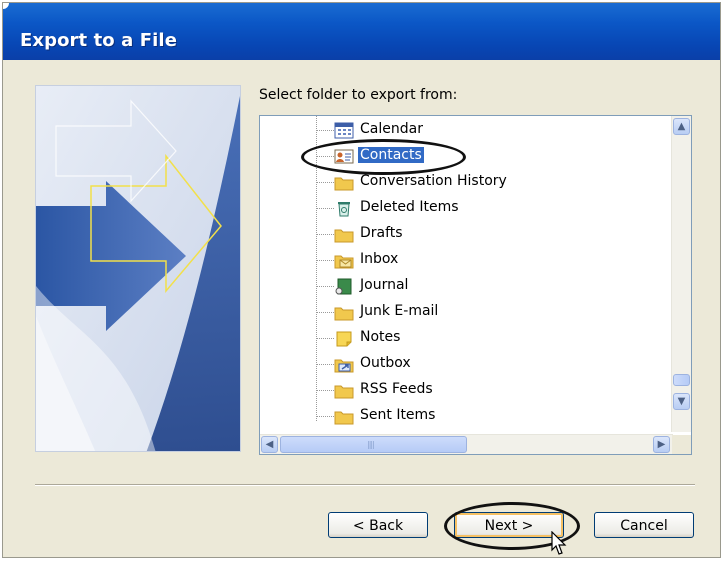 The image size is (723, 562). Describe the element at coordinates (391, 129) in the screenshot. I see `folder-label: Calendar` at that location.